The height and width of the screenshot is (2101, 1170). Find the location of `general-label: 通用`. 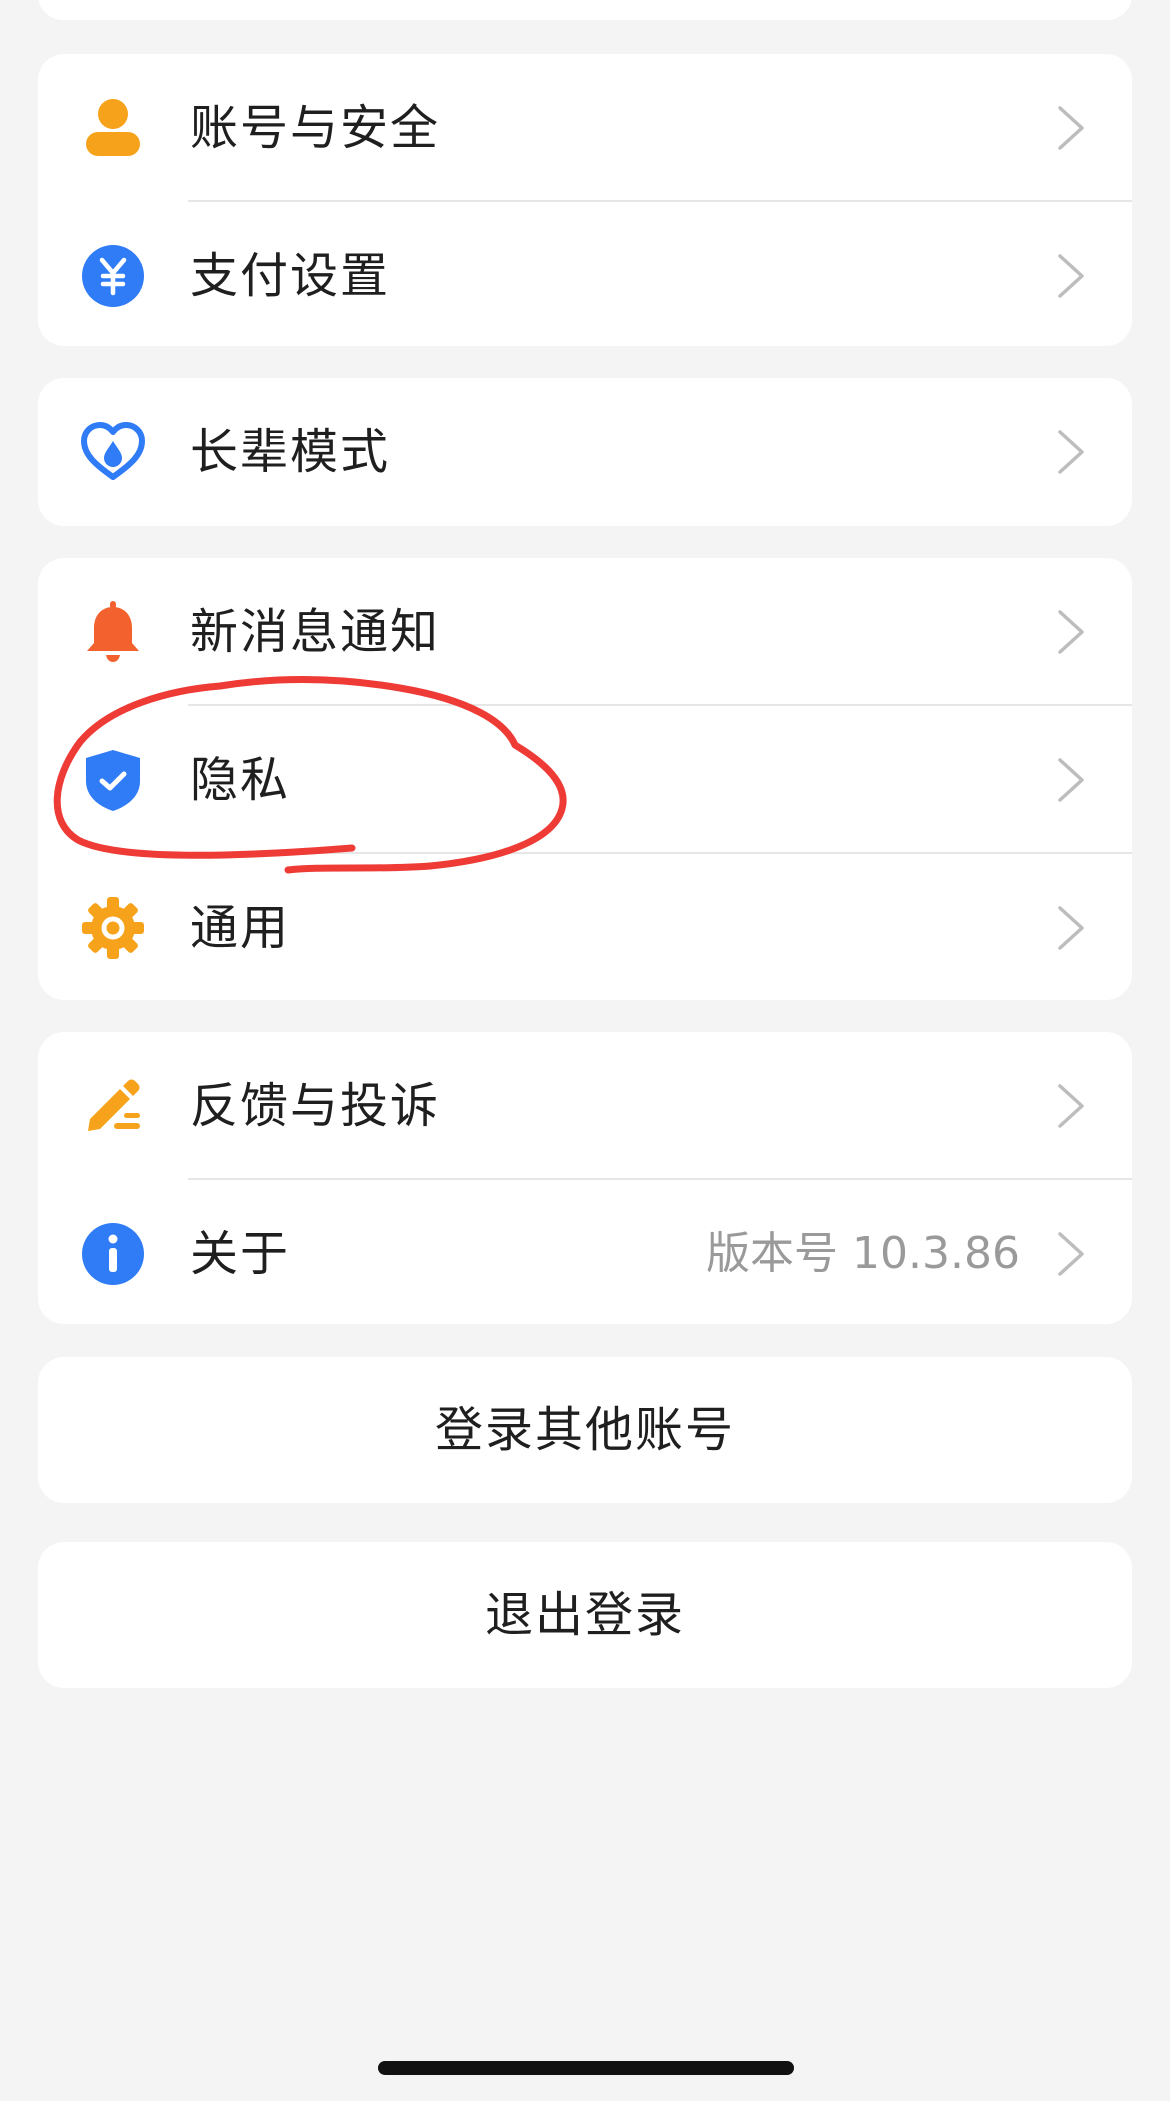

general-label: 通用 is located at coordinates (240, 928).